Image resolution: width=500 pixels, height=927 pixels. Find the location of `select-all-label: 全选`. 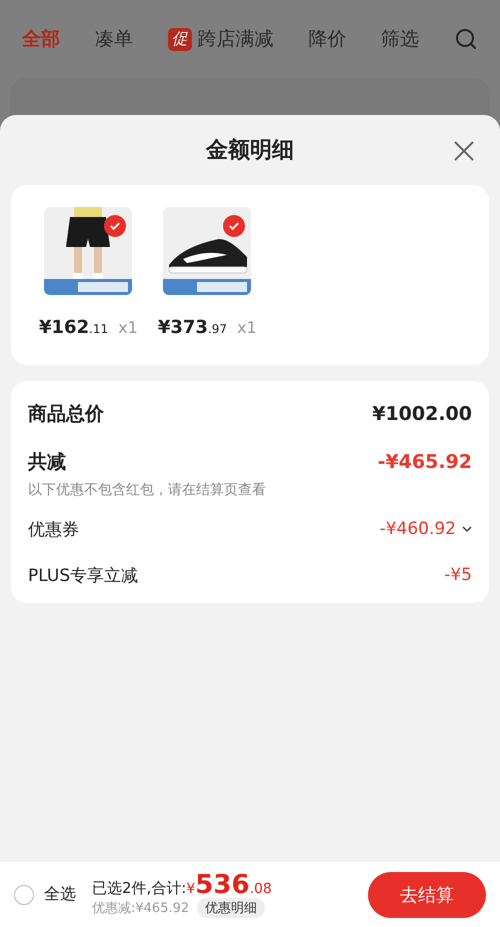

select-all-label: 全选 is located at coordinates (60, 894).